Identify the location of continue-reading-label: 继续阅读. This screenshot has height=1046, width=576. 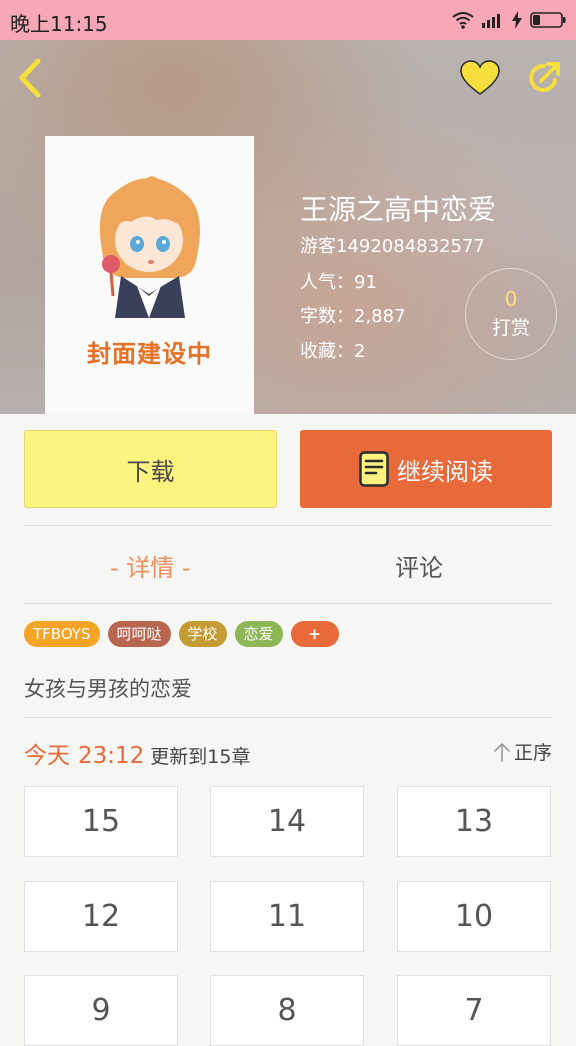
(445, 471).